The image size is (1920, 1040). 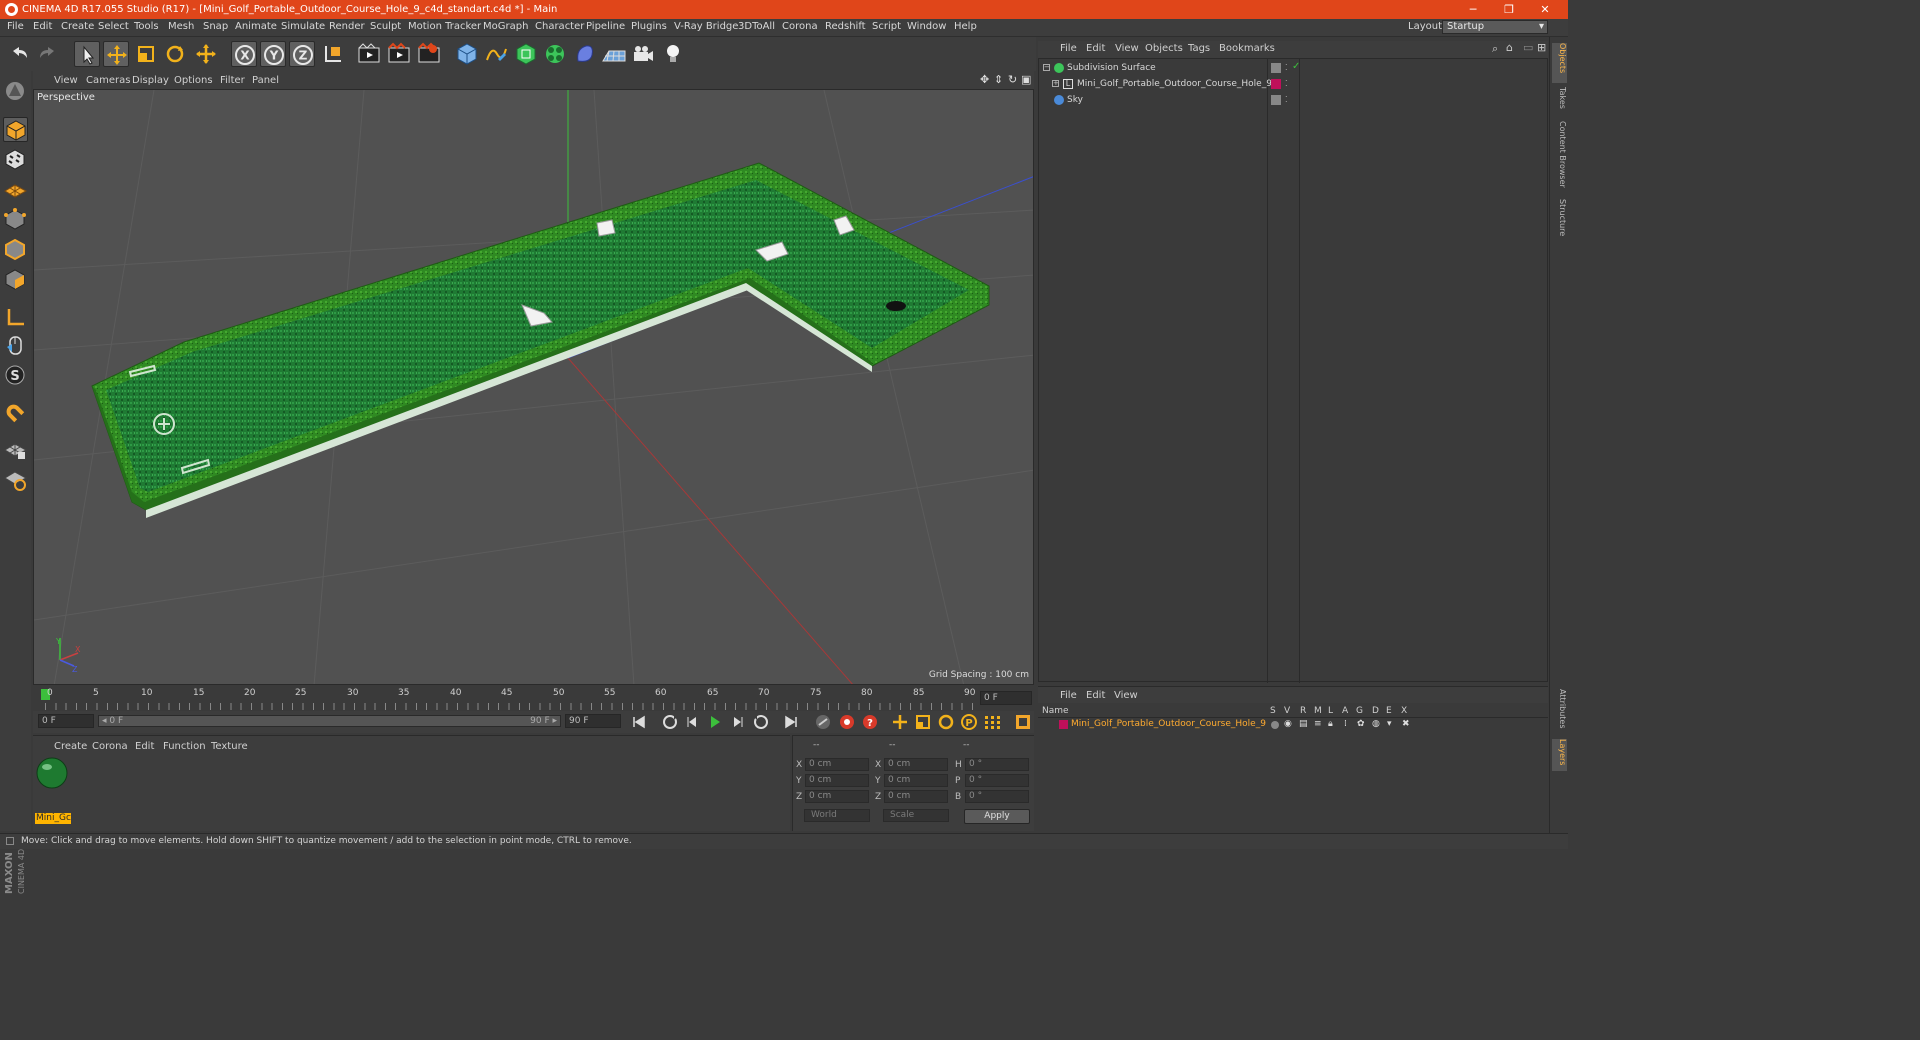 What do you see at coordinates (670, 722) in the screenshot?
I see `previous-keyframe-icon` at bounding box center [670, 722].